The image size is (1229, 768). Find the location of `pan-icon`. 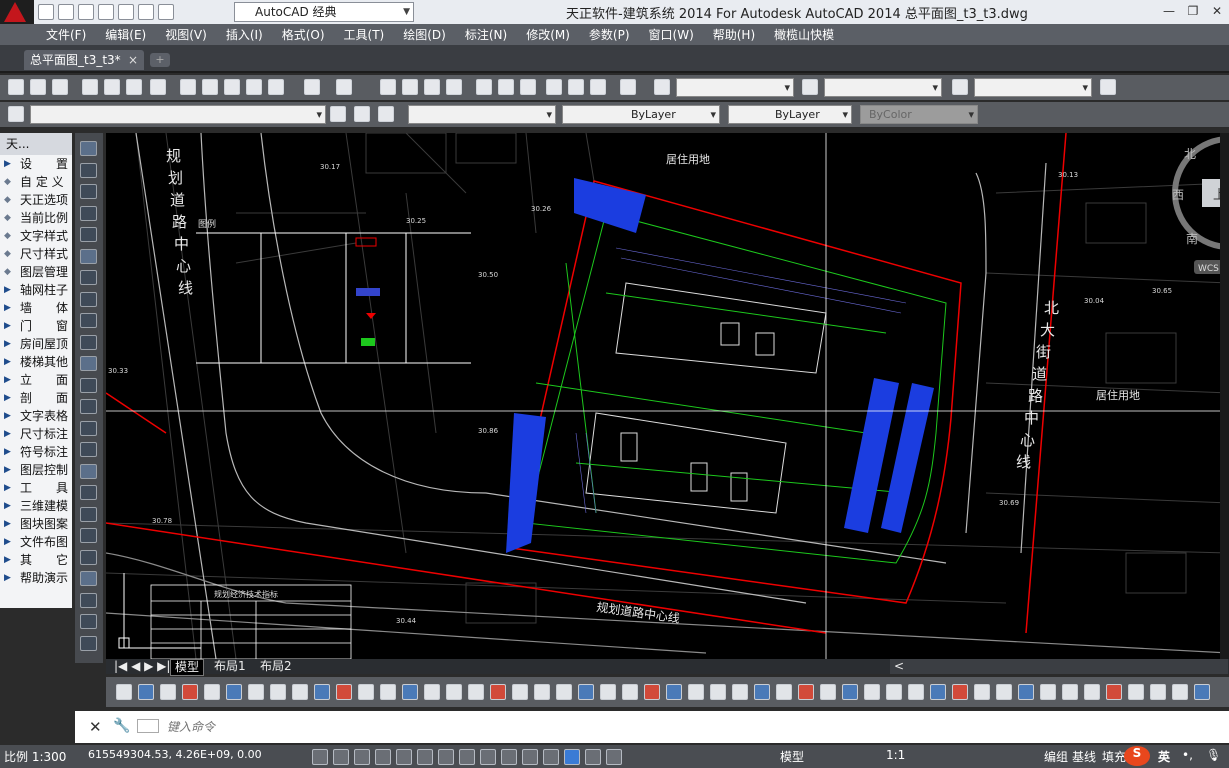

pan-icon is located at coordinates (388, 87).